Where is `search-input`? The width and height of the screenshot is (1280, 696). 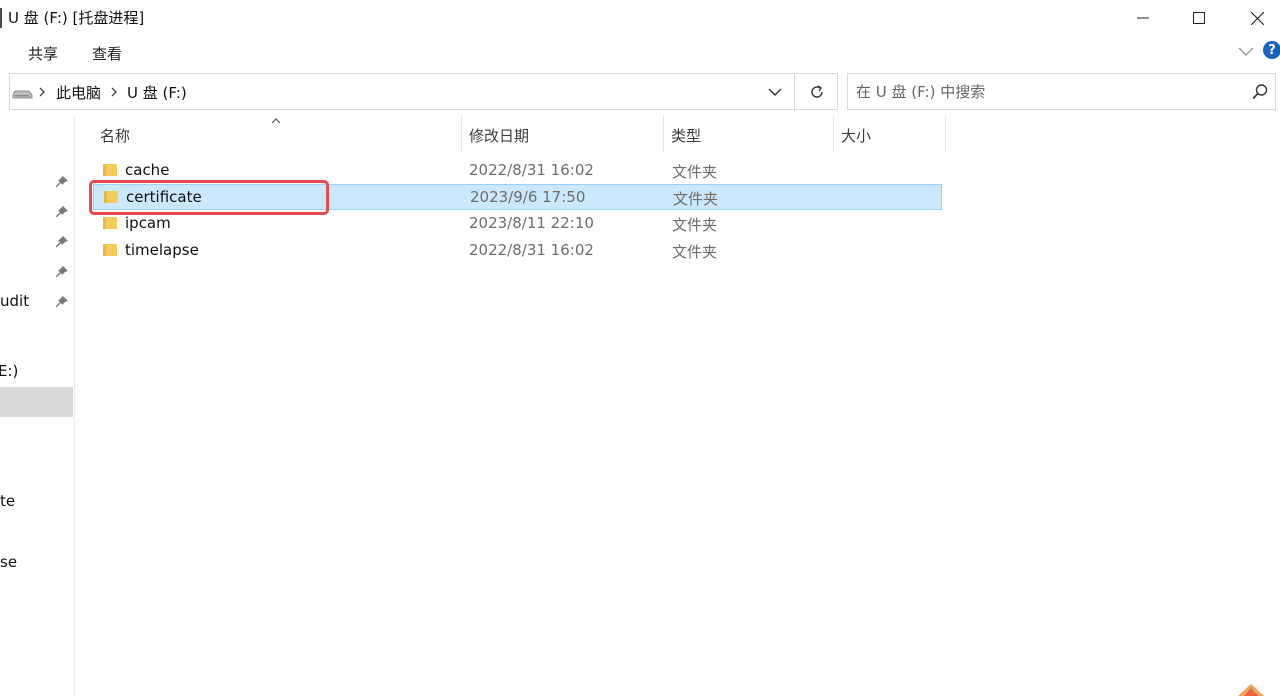
search-input is located at coordinates (1046, 92).